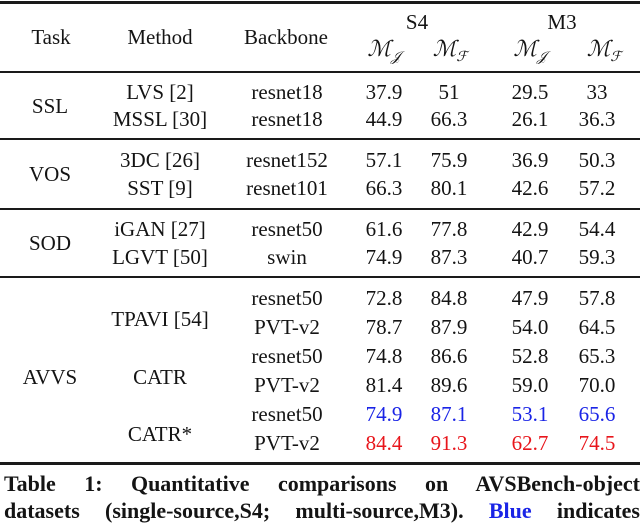 This screenshot has width=640, height=524. Describe the element at coordinates (510, 510) in the screenshot. I see `caption-blue-word: Blue` at that location.